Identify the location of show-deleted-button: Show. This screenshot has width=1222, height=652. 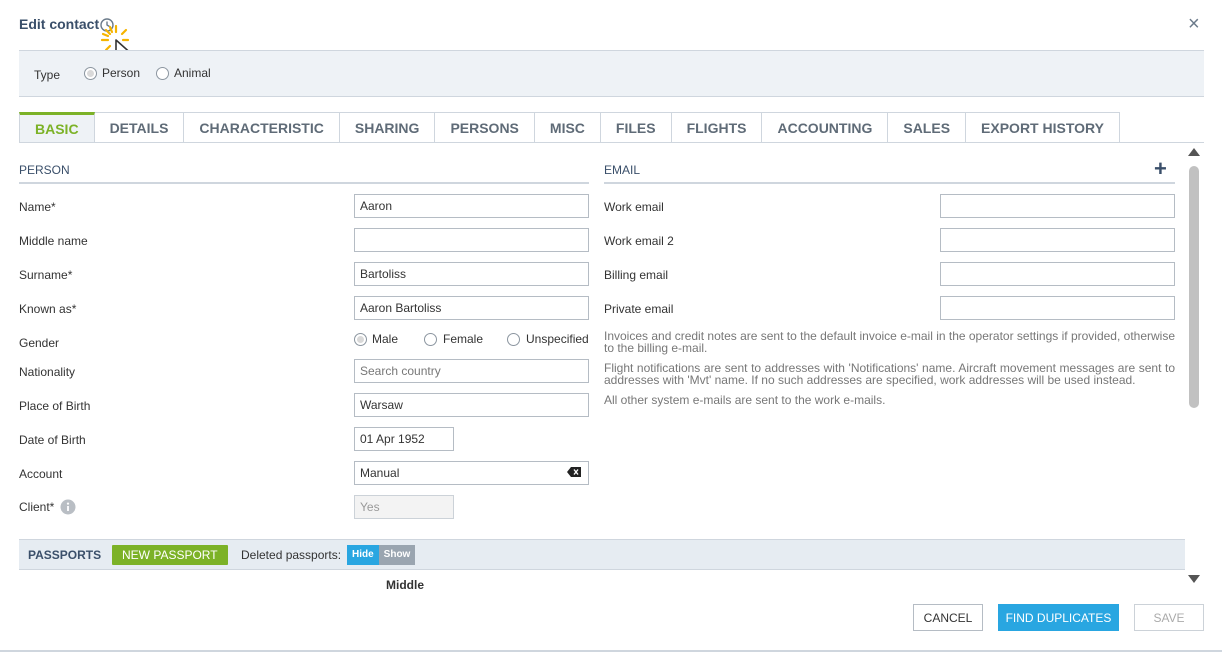
(397, 555).